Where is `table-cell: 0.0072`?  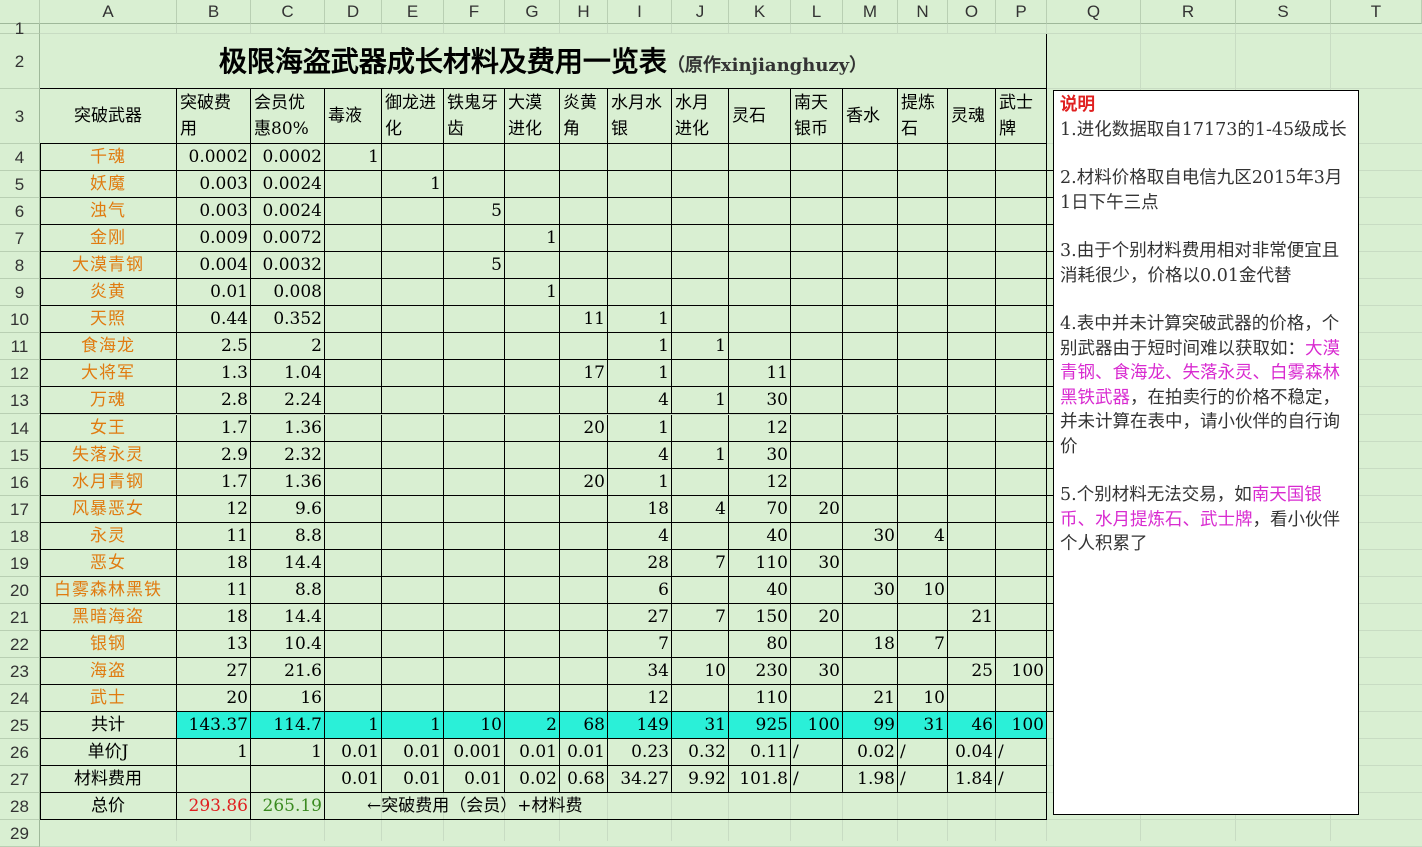
table-cell: 0.0072 is located at coordinates (288, 239).